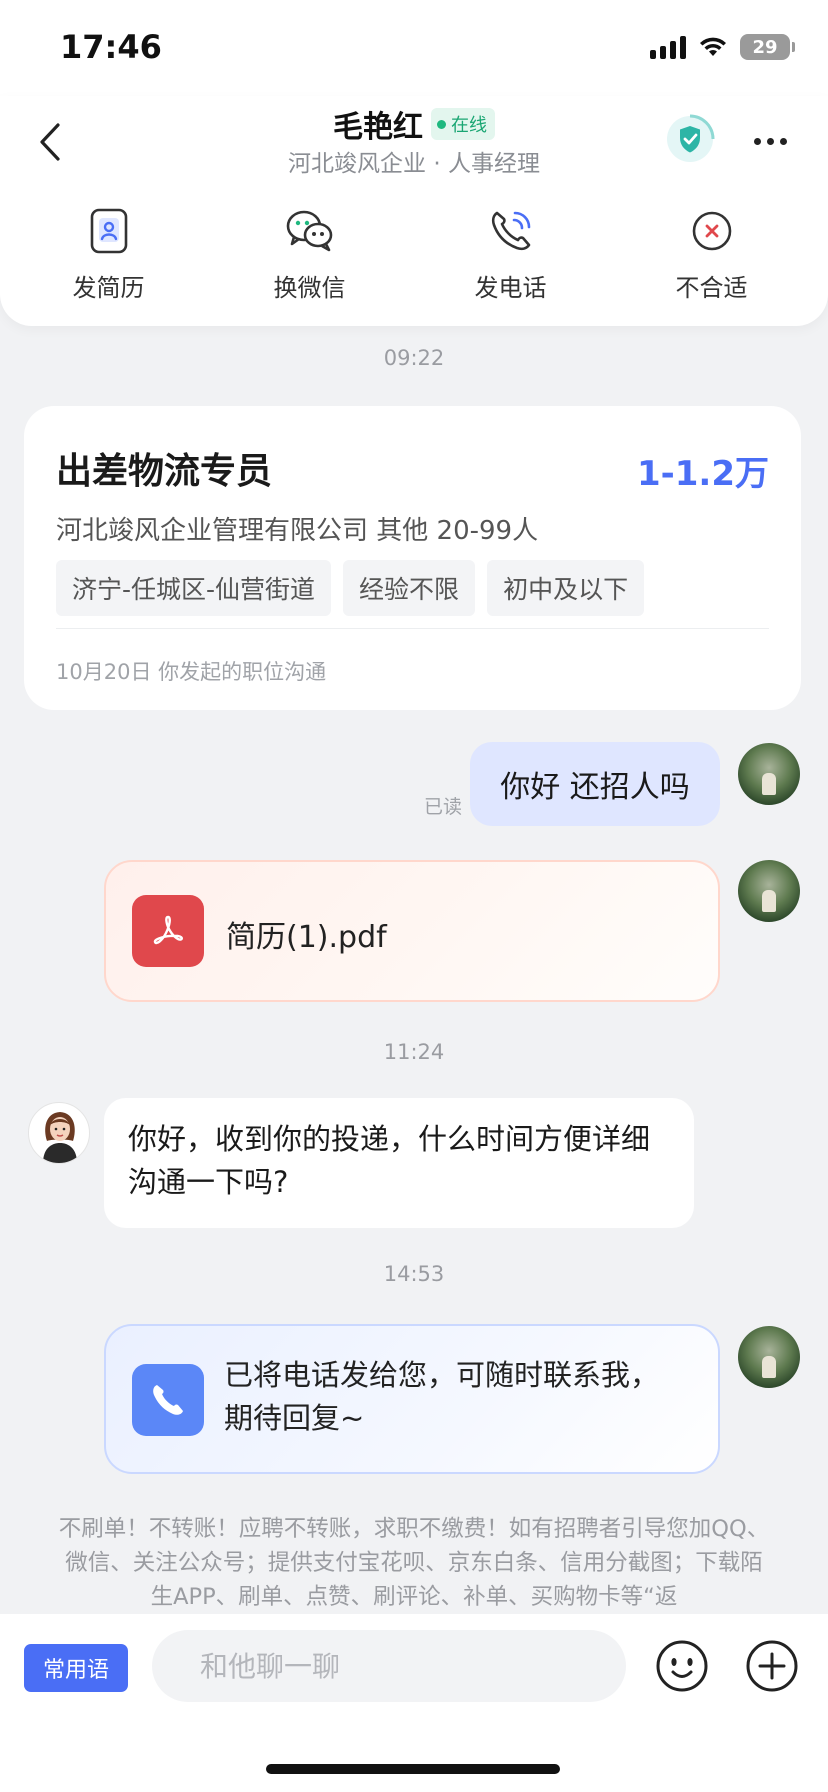 The width and height of the screenshot is (828, 1792). I want to click on timestamp: 11:24, so click(414, 1052).